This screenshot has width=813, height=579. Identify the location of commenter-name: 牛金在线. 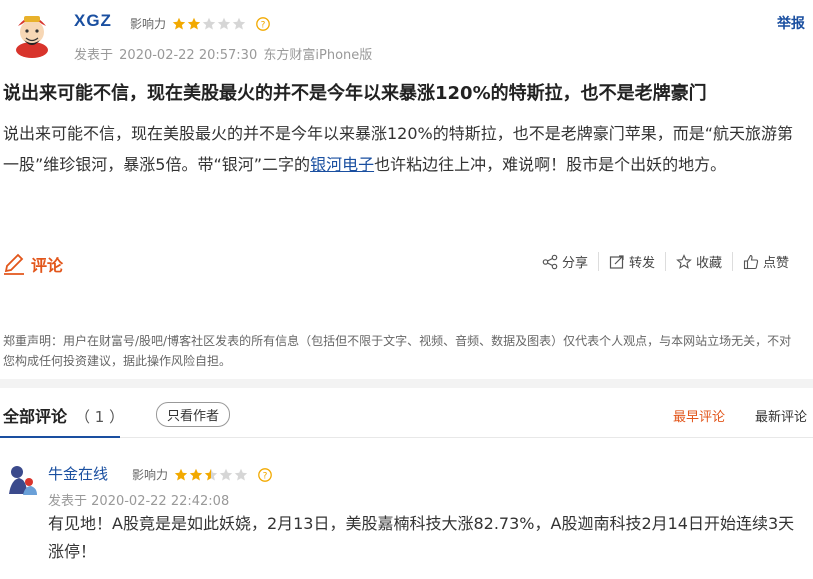
(78, 473).